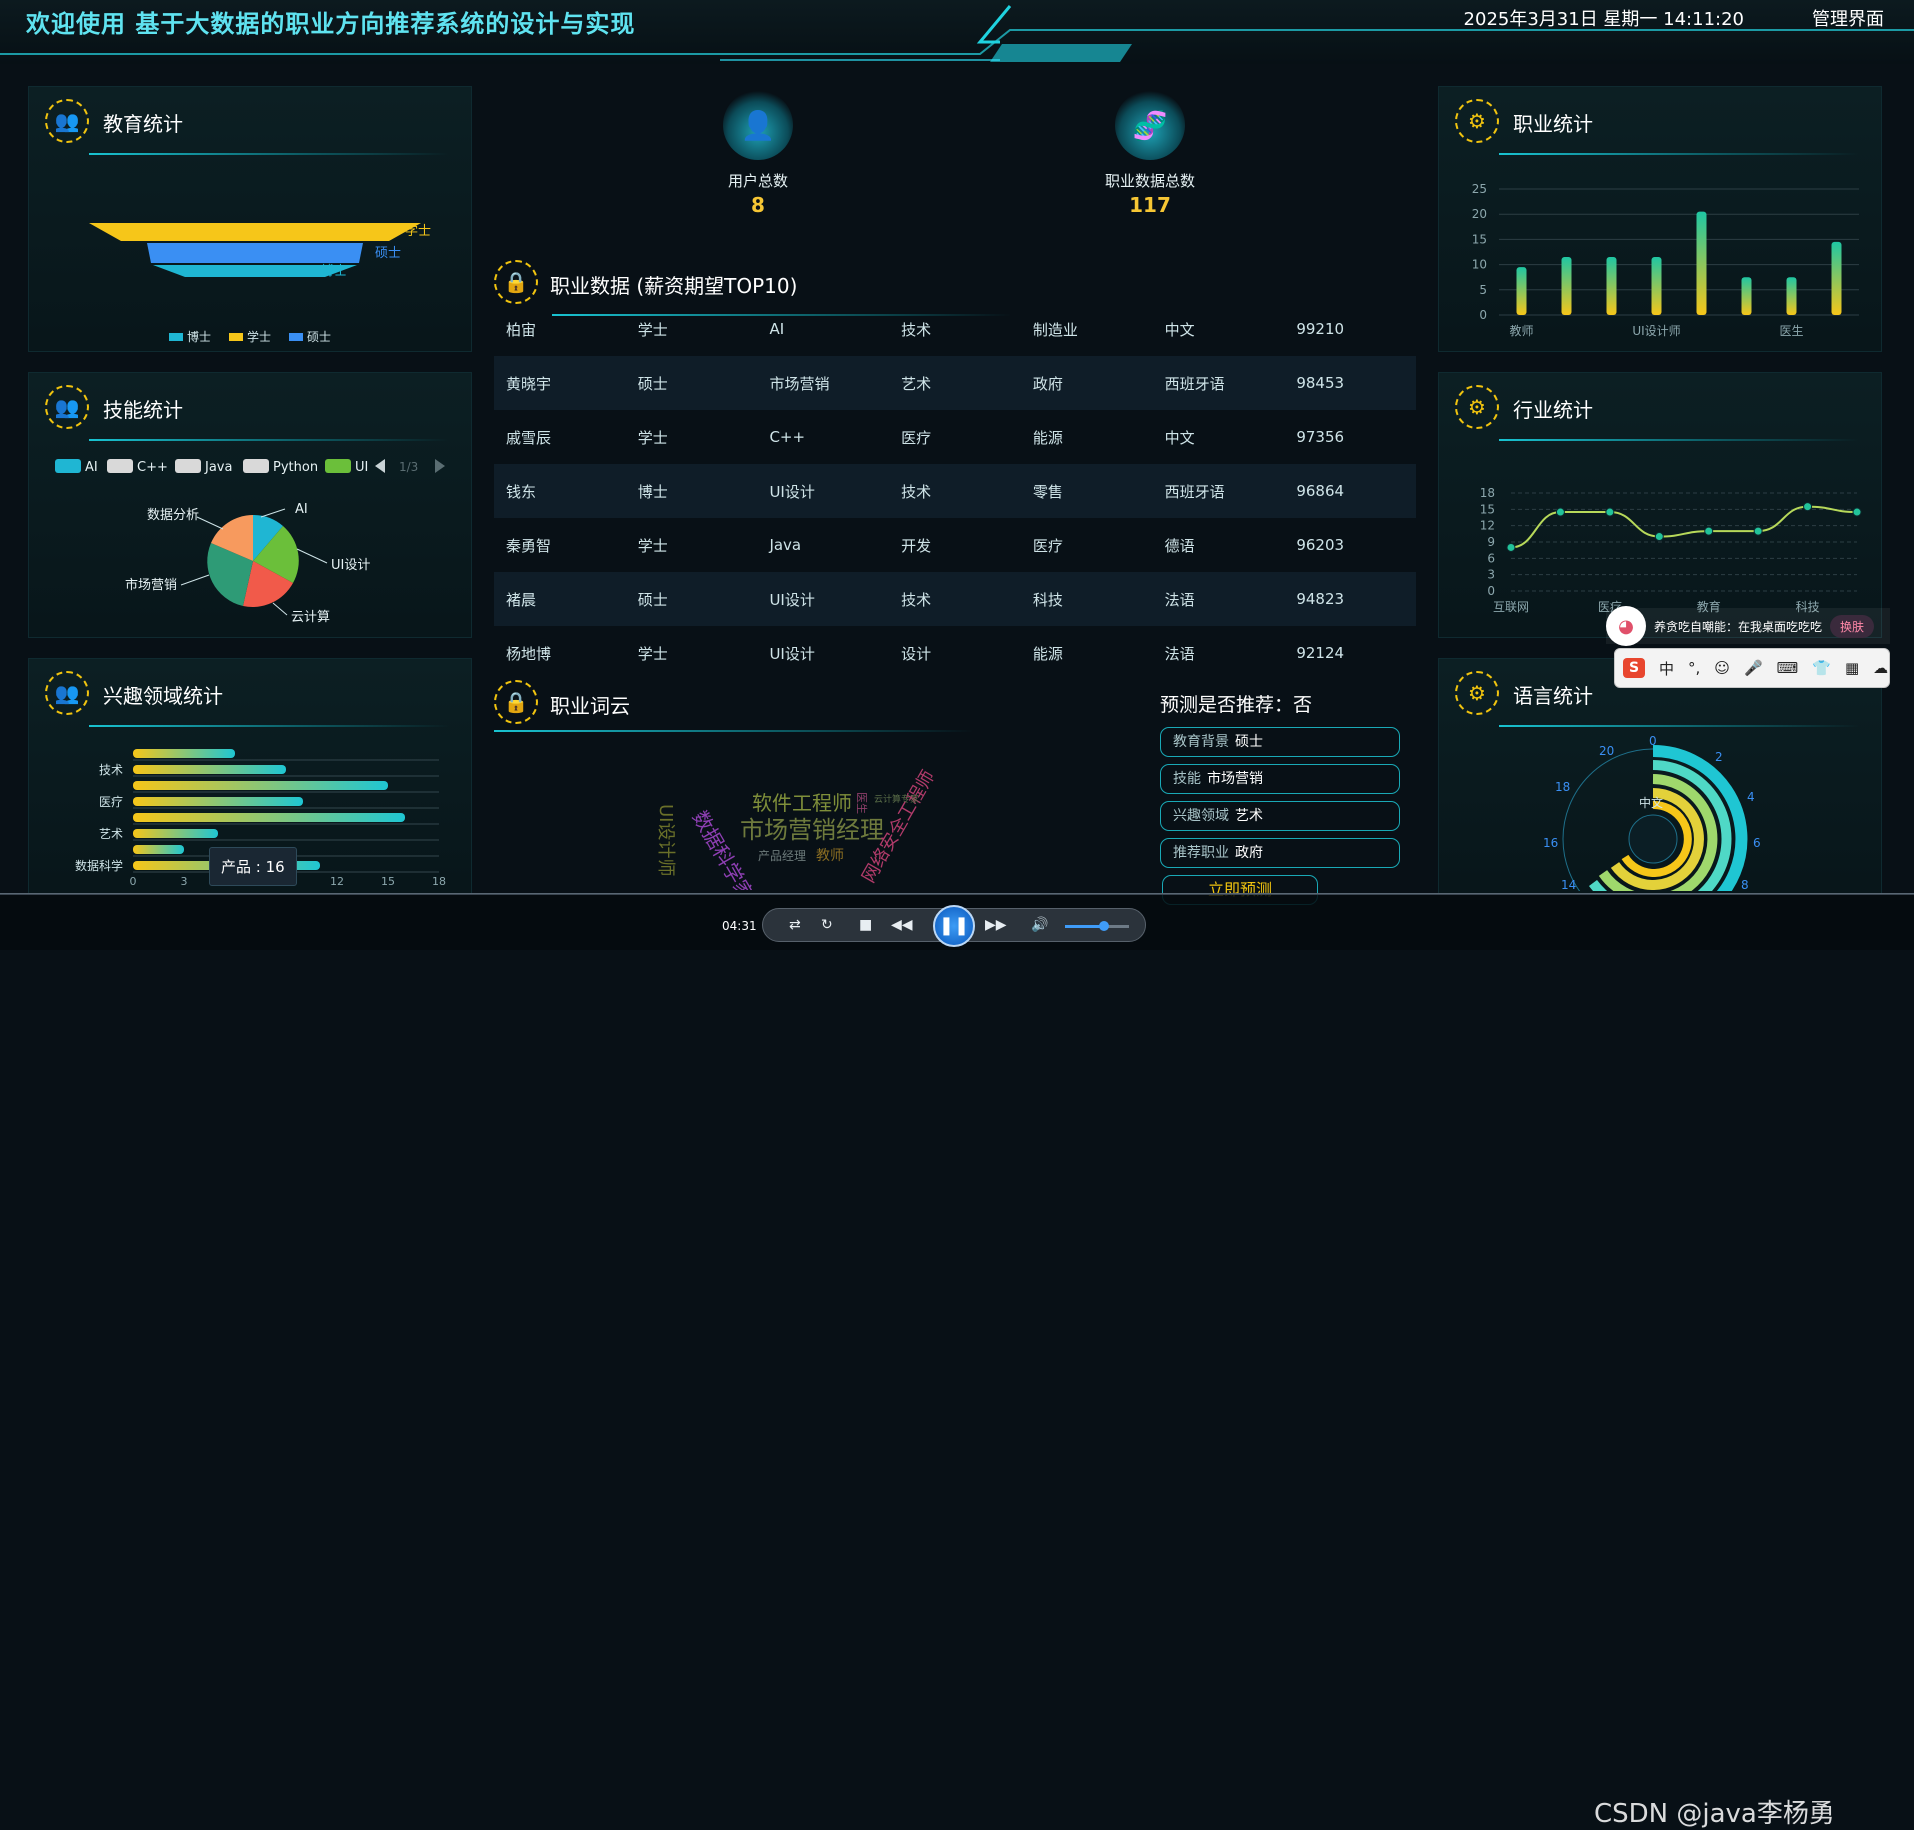  Describe the element at coordinates (955, 329) in the screenshot. I see `table-row: 柏宙 学士 AI 技术 制造业 中文 99210` at that location.